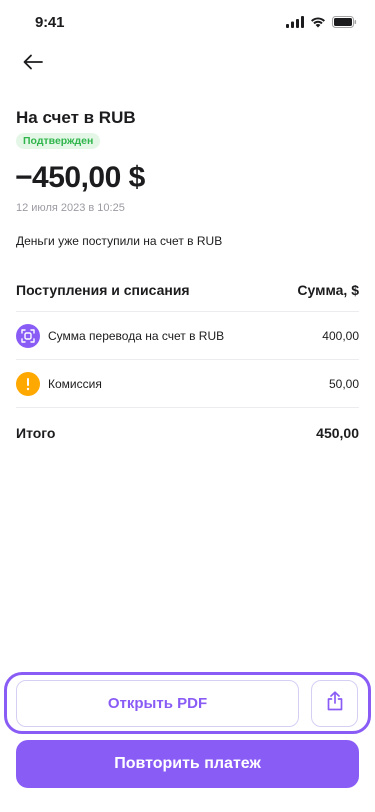  I want to click on page-title: На счет в RUB, so click(76, 117).